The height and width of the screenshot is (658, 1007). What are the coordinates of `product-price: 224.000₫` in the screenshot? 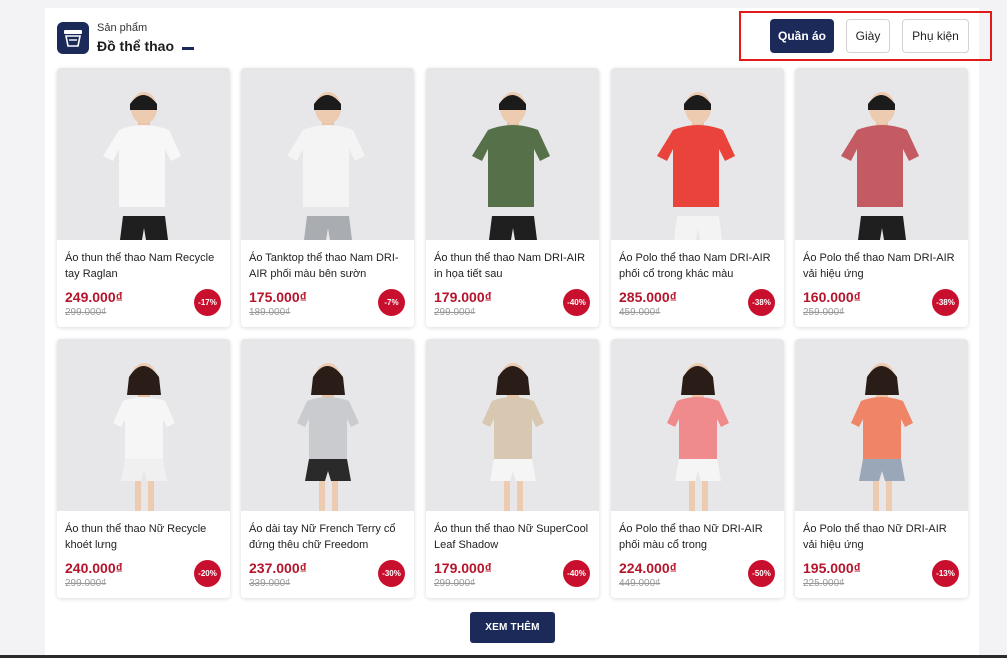 It's located at (648, 568).